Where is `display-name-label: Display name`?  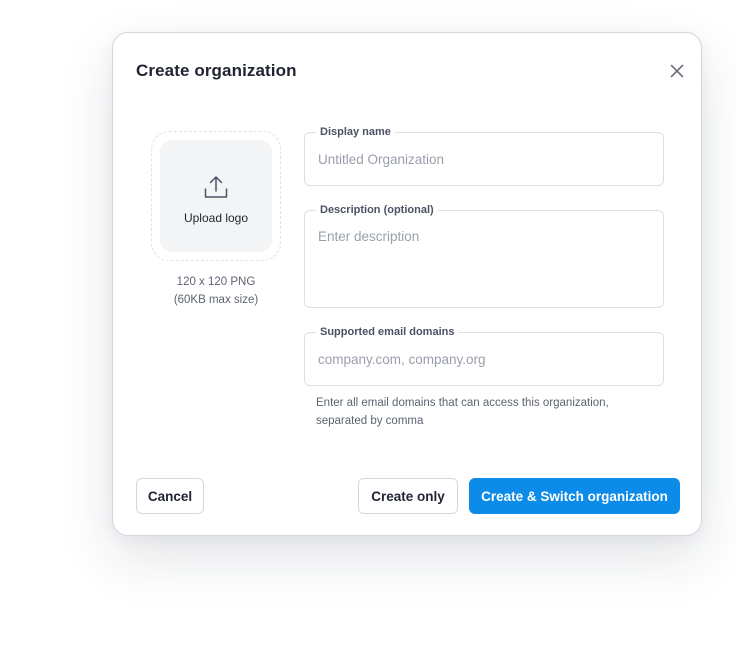
display-name-label: Display name is located at coordinates (355, 132).